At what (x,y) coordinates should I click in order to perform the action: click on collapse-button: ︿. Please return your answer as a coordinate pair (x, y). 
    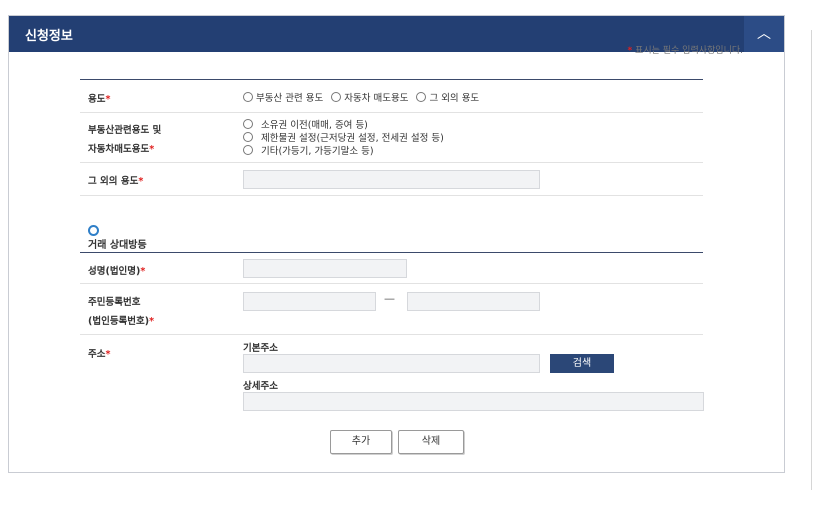
    Looking at the image, I should click on (764, 34).